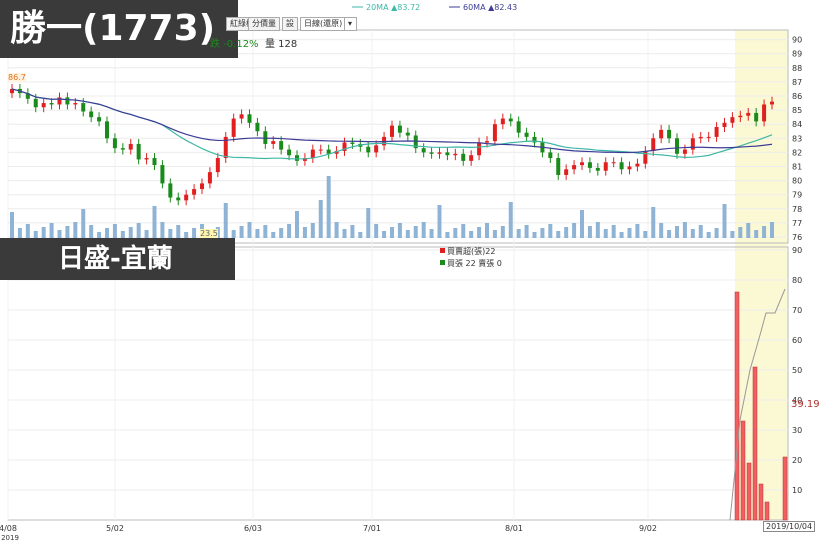 The height and width of the screenshot is (543, 820). I want to click on price-tick-label: 84, so click(797, 124).